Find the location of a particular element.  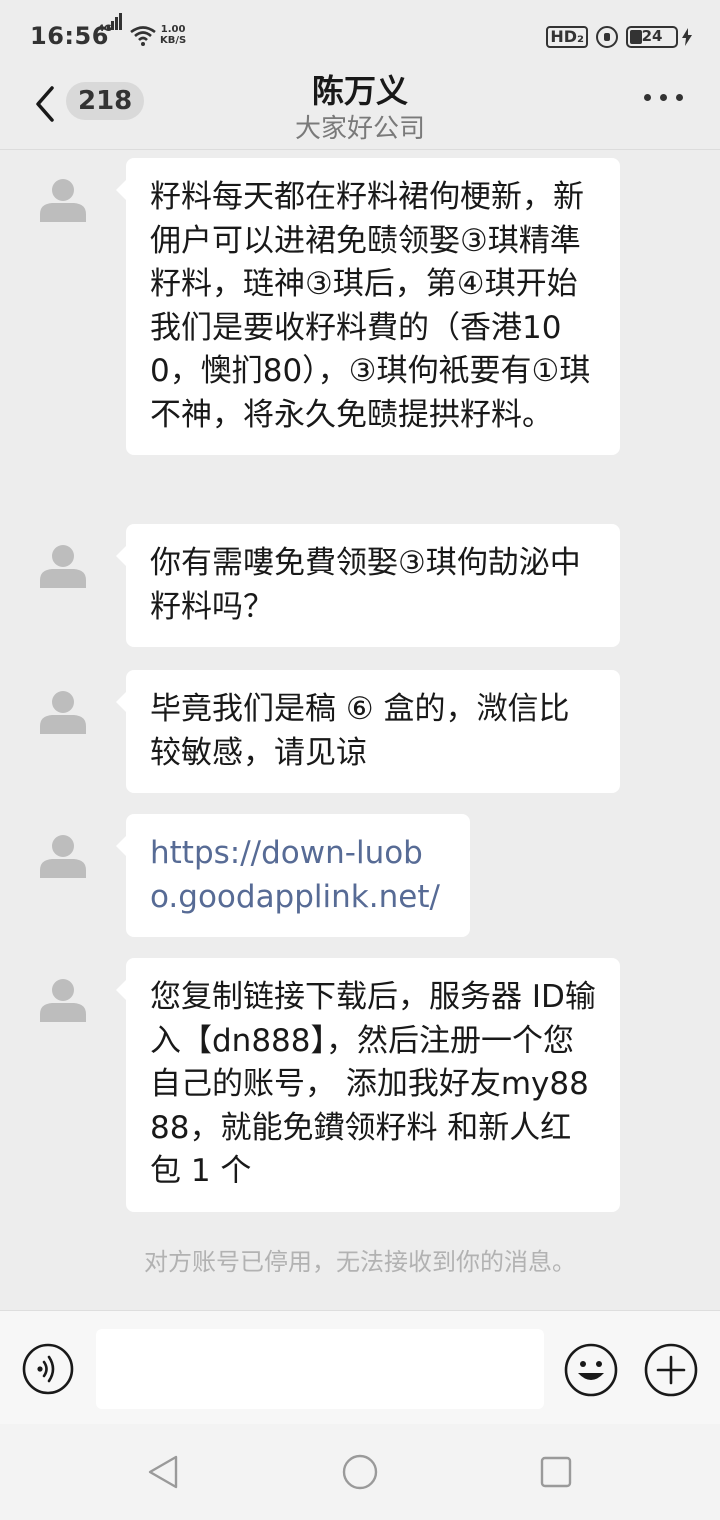

chevron-left-icon is located at coordinates (45, 104).